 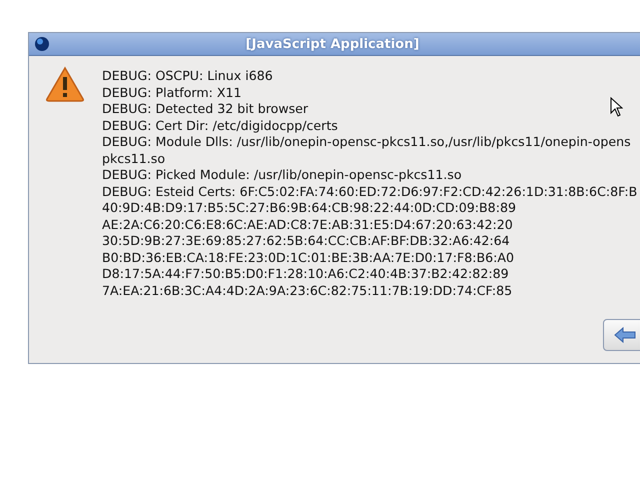 I want to click on mouse-cursor-icon, so click(x=616, y=107).